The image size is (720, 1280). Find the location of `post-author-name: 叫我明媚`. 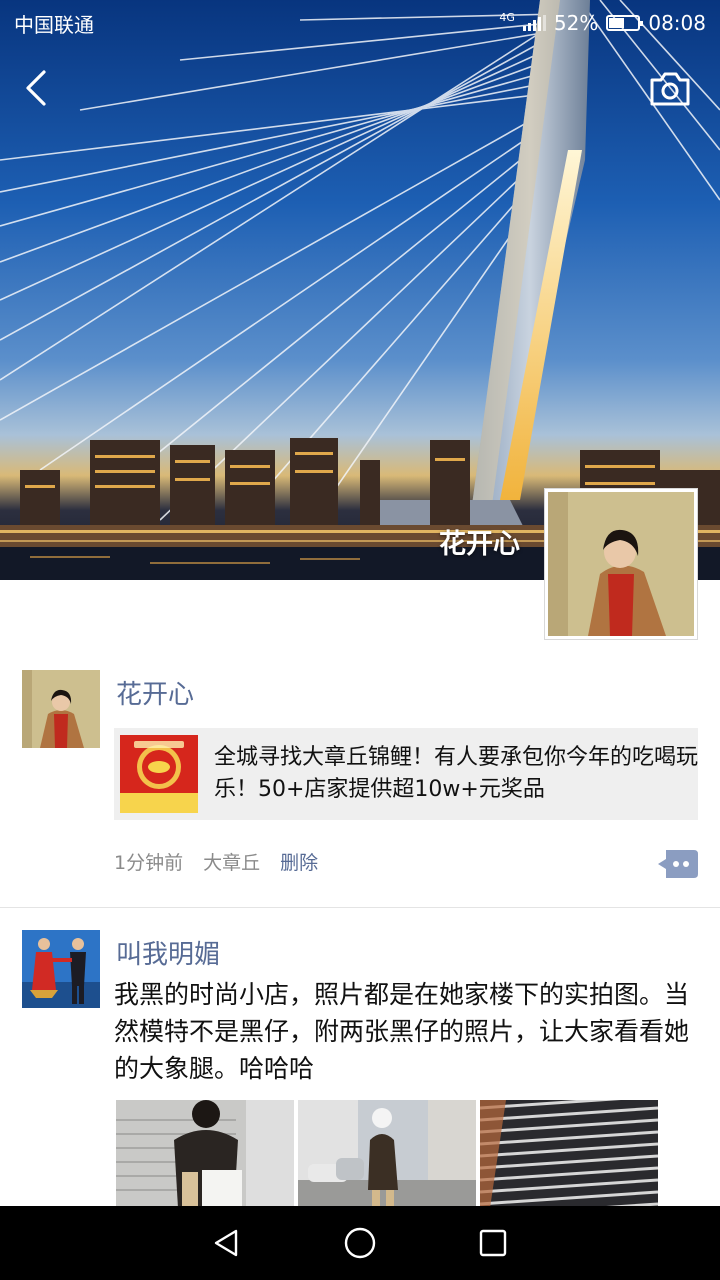

post-author-name: 叫我明媚 is located at coordinates (168, 952).